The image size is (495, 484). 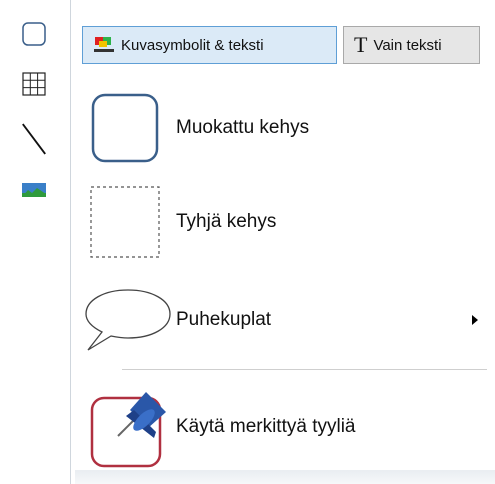 I want to click on picture-tool, so click(x=34, y=190).